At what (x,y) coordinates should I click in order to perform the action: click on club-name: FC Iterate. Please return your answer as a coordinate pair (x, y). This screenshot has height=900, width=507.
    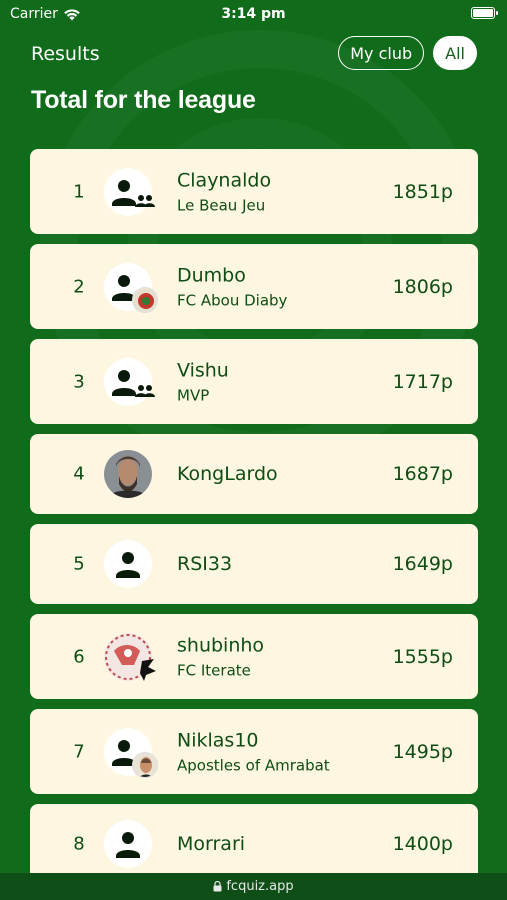
    Looking at the image, I should click on (214, 670).